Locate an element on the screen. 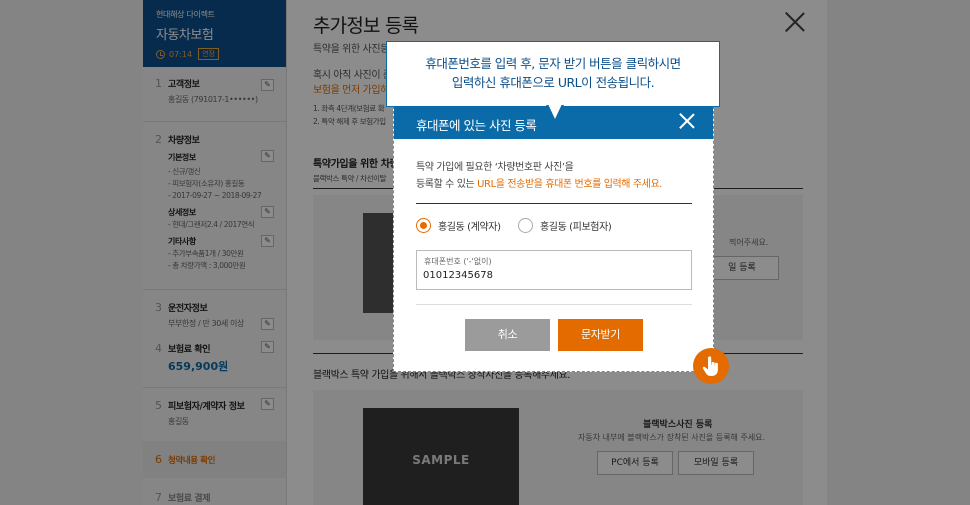  radio-contractor: 홍길동 (계약자) is located at coordinates (458, 225).